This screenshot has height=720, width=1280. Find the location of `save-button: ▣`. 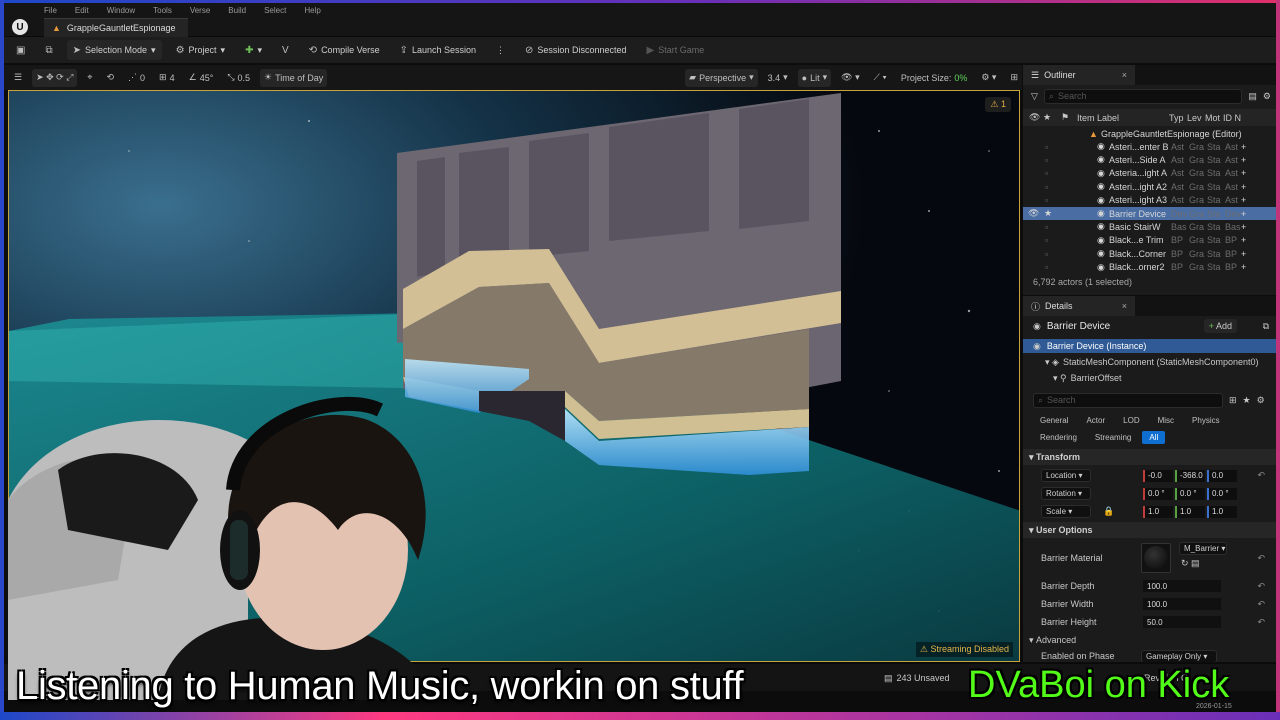

save-button: ▣ is located at coordinates (20, 50).